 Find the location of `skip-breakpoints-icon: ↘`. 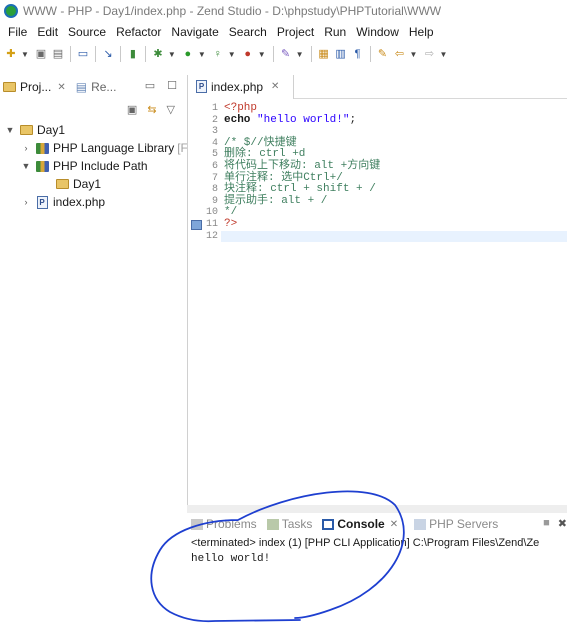

skip-breakpoints-icon: ↘ is located at coordinates (108, 54).